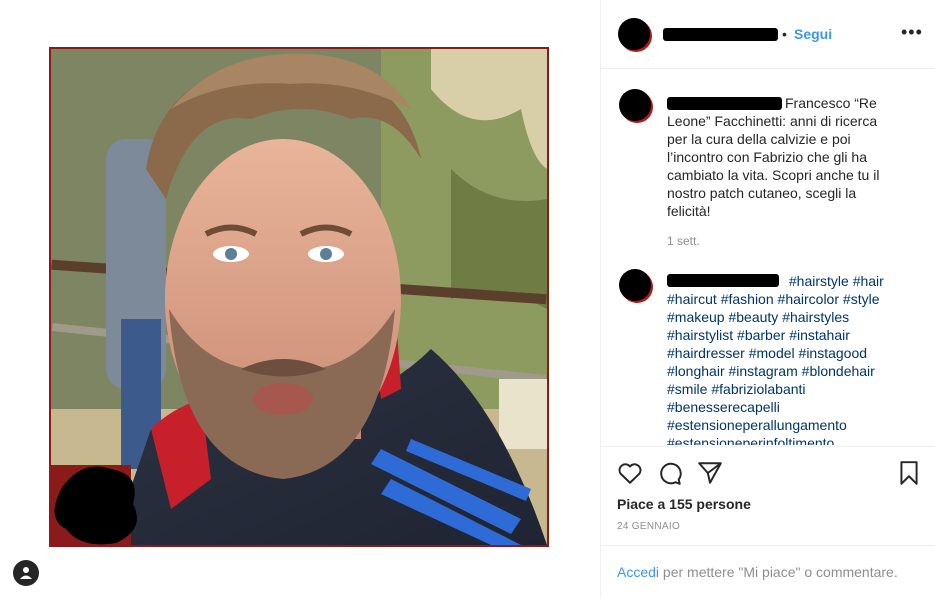 This screenshot has width=935, height=599. What do you see at coordinates (909, 473) in the screenshot?
I see `bookmark-icon` at bounding box center [909, 473].